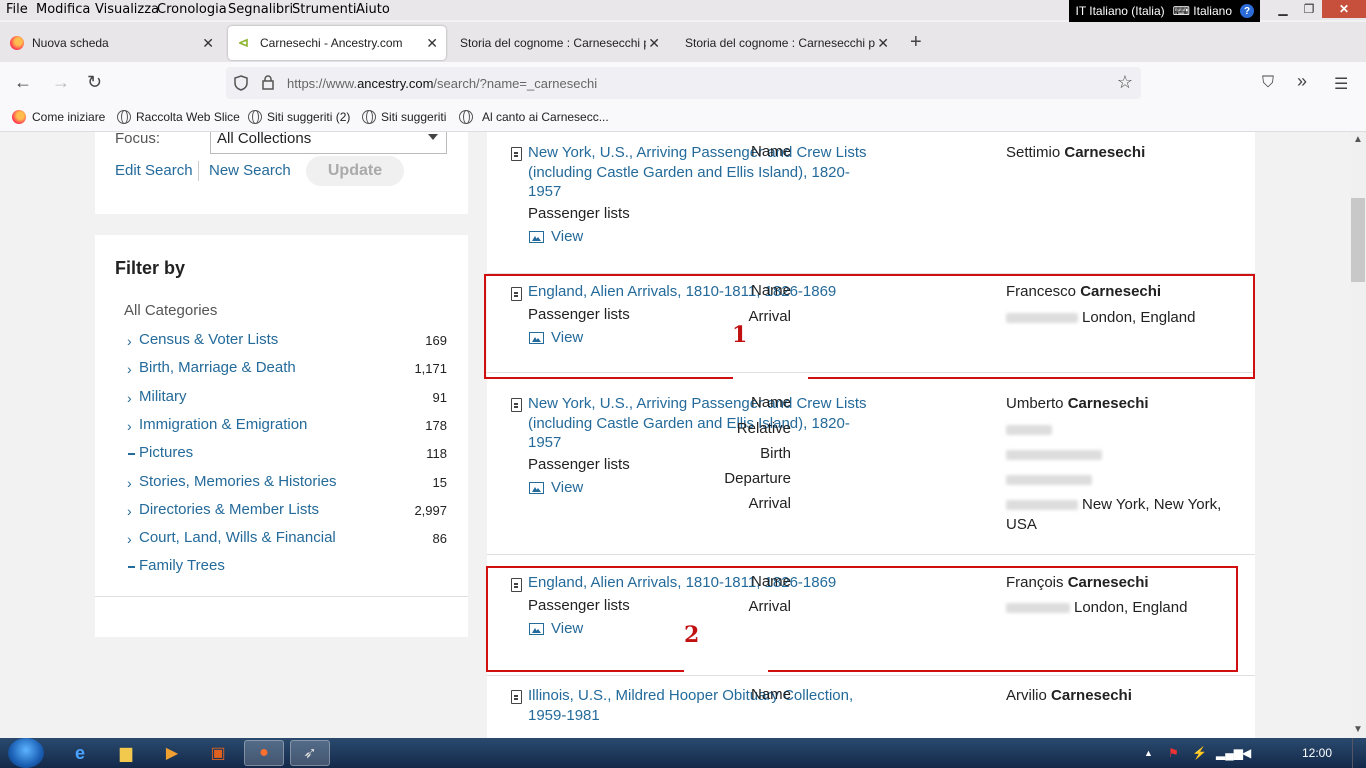 Image resolution: width=1366 pixels, height=768 pixels. What do you see at coordinates (126, 753) in the screenshot?
I see `folder-icon: ▆` at bounding box center [126, 753].